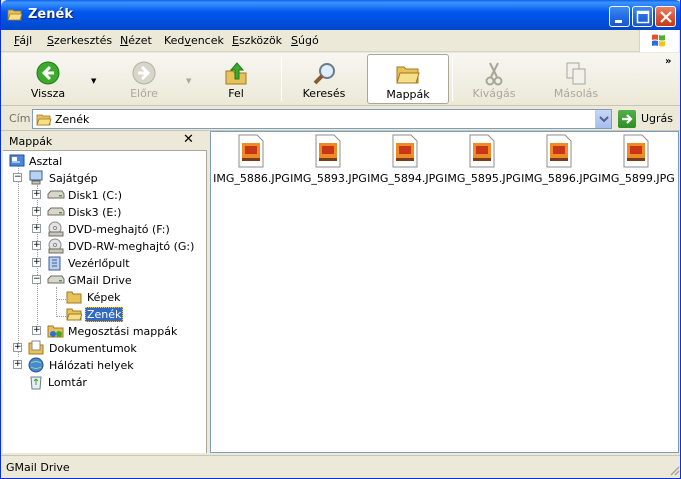 This screenshot has width=681, height=479. I want to click on address-value: Zenék, so click(72, 119).